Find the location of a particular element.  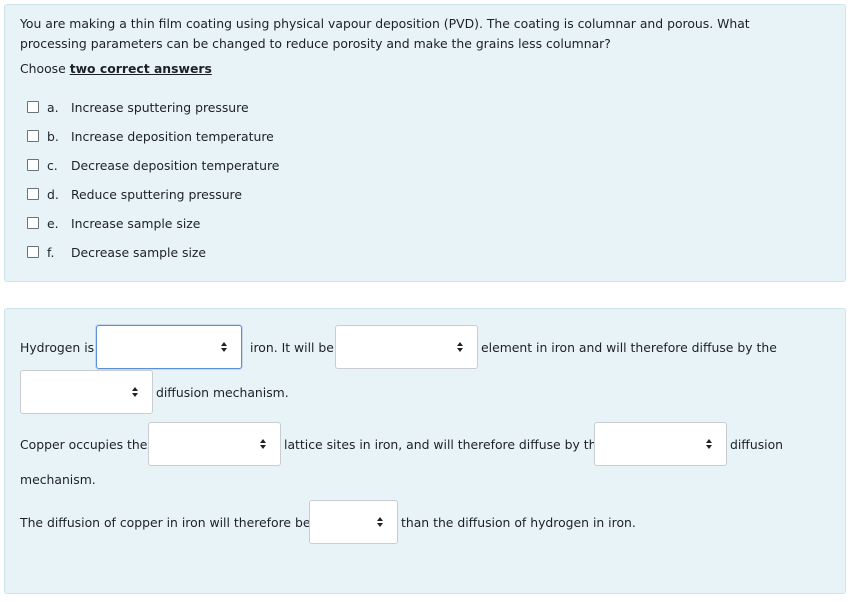

option-c-checkbox is located at coordinates (33, 165).